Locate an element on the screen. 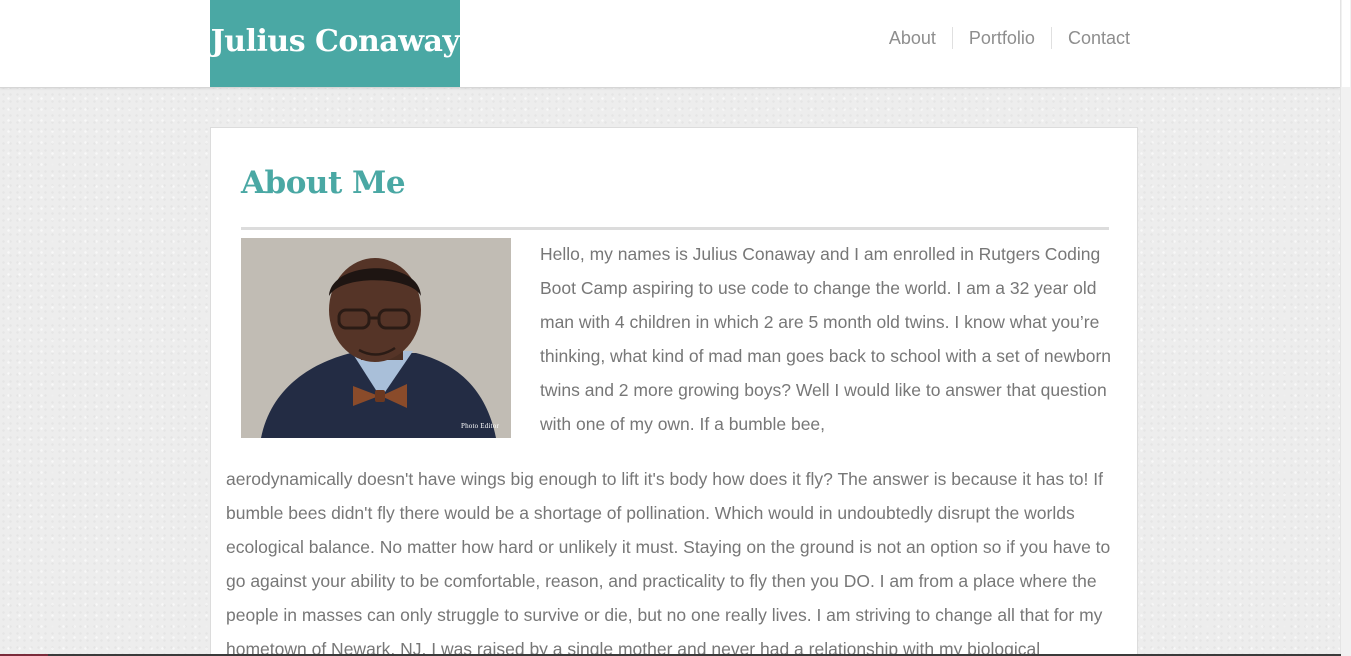 The image size is (1351, 656). site-brand: Julius Conaway is located at coordinates (335, 43).